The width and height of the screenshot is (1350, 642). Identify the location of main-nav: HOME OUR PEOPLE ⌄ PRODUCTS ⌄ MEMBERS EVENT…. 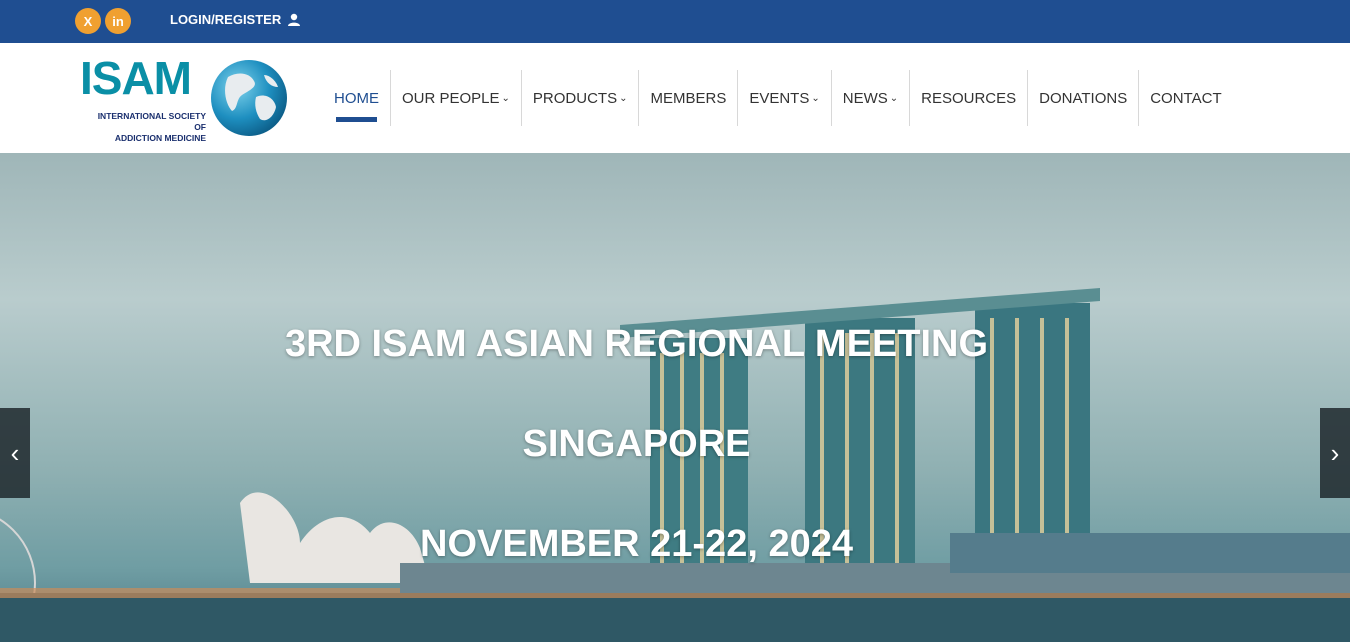
(778, 98).